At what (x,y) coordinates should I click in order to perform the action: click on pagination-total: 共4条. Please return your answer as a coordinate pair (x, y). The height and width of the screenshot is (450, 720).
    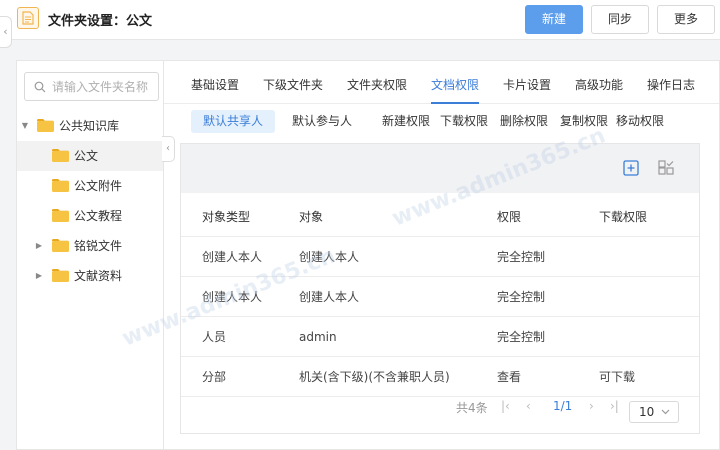
    Looking at the image, I should click on (472, 408).